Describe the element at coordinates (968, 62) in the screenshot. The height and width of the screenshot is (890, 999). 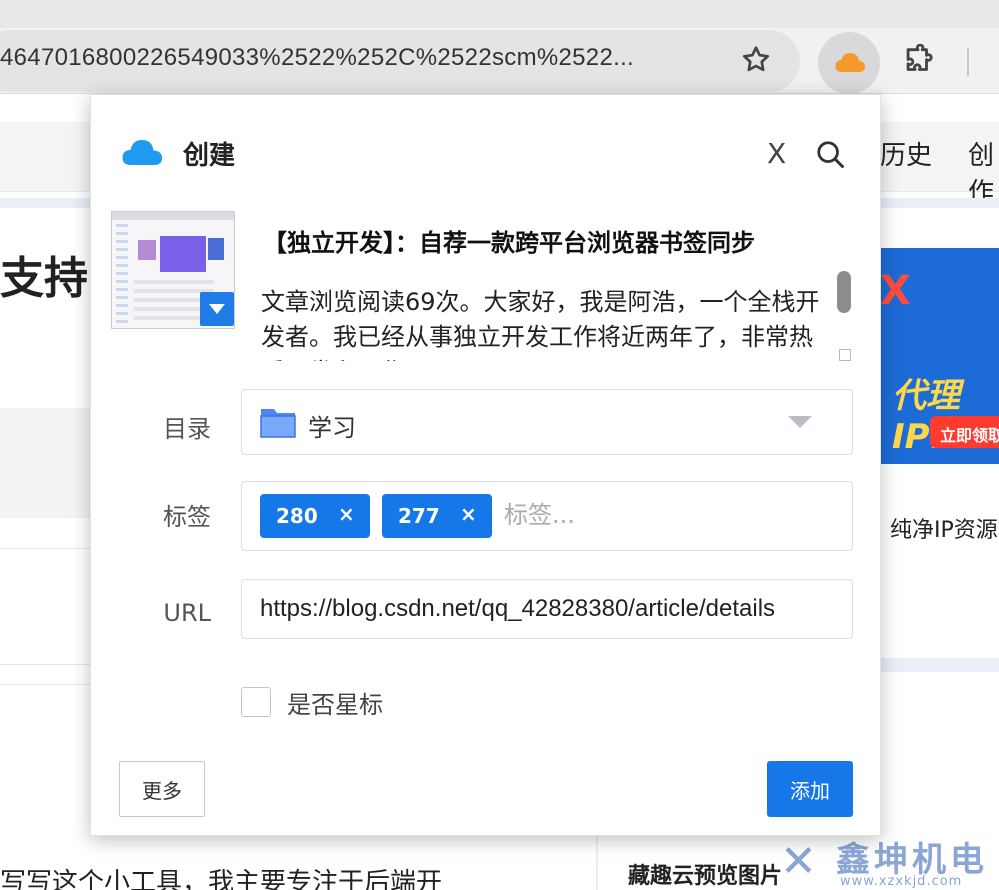
I see `toolbar-separator` at that location.